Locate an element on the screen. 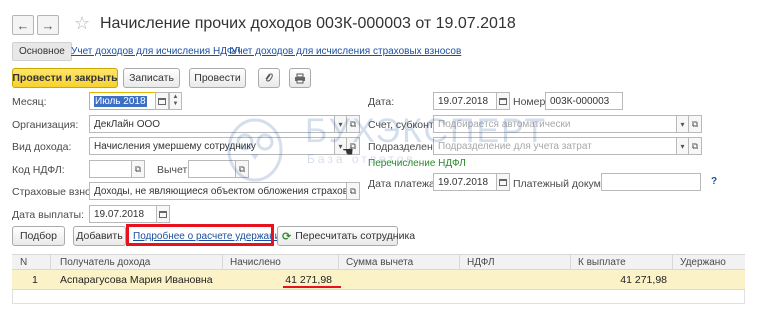 The height and width of the screenshot is (315, 761). date-calendar-button is located at coordinates (503, 101).